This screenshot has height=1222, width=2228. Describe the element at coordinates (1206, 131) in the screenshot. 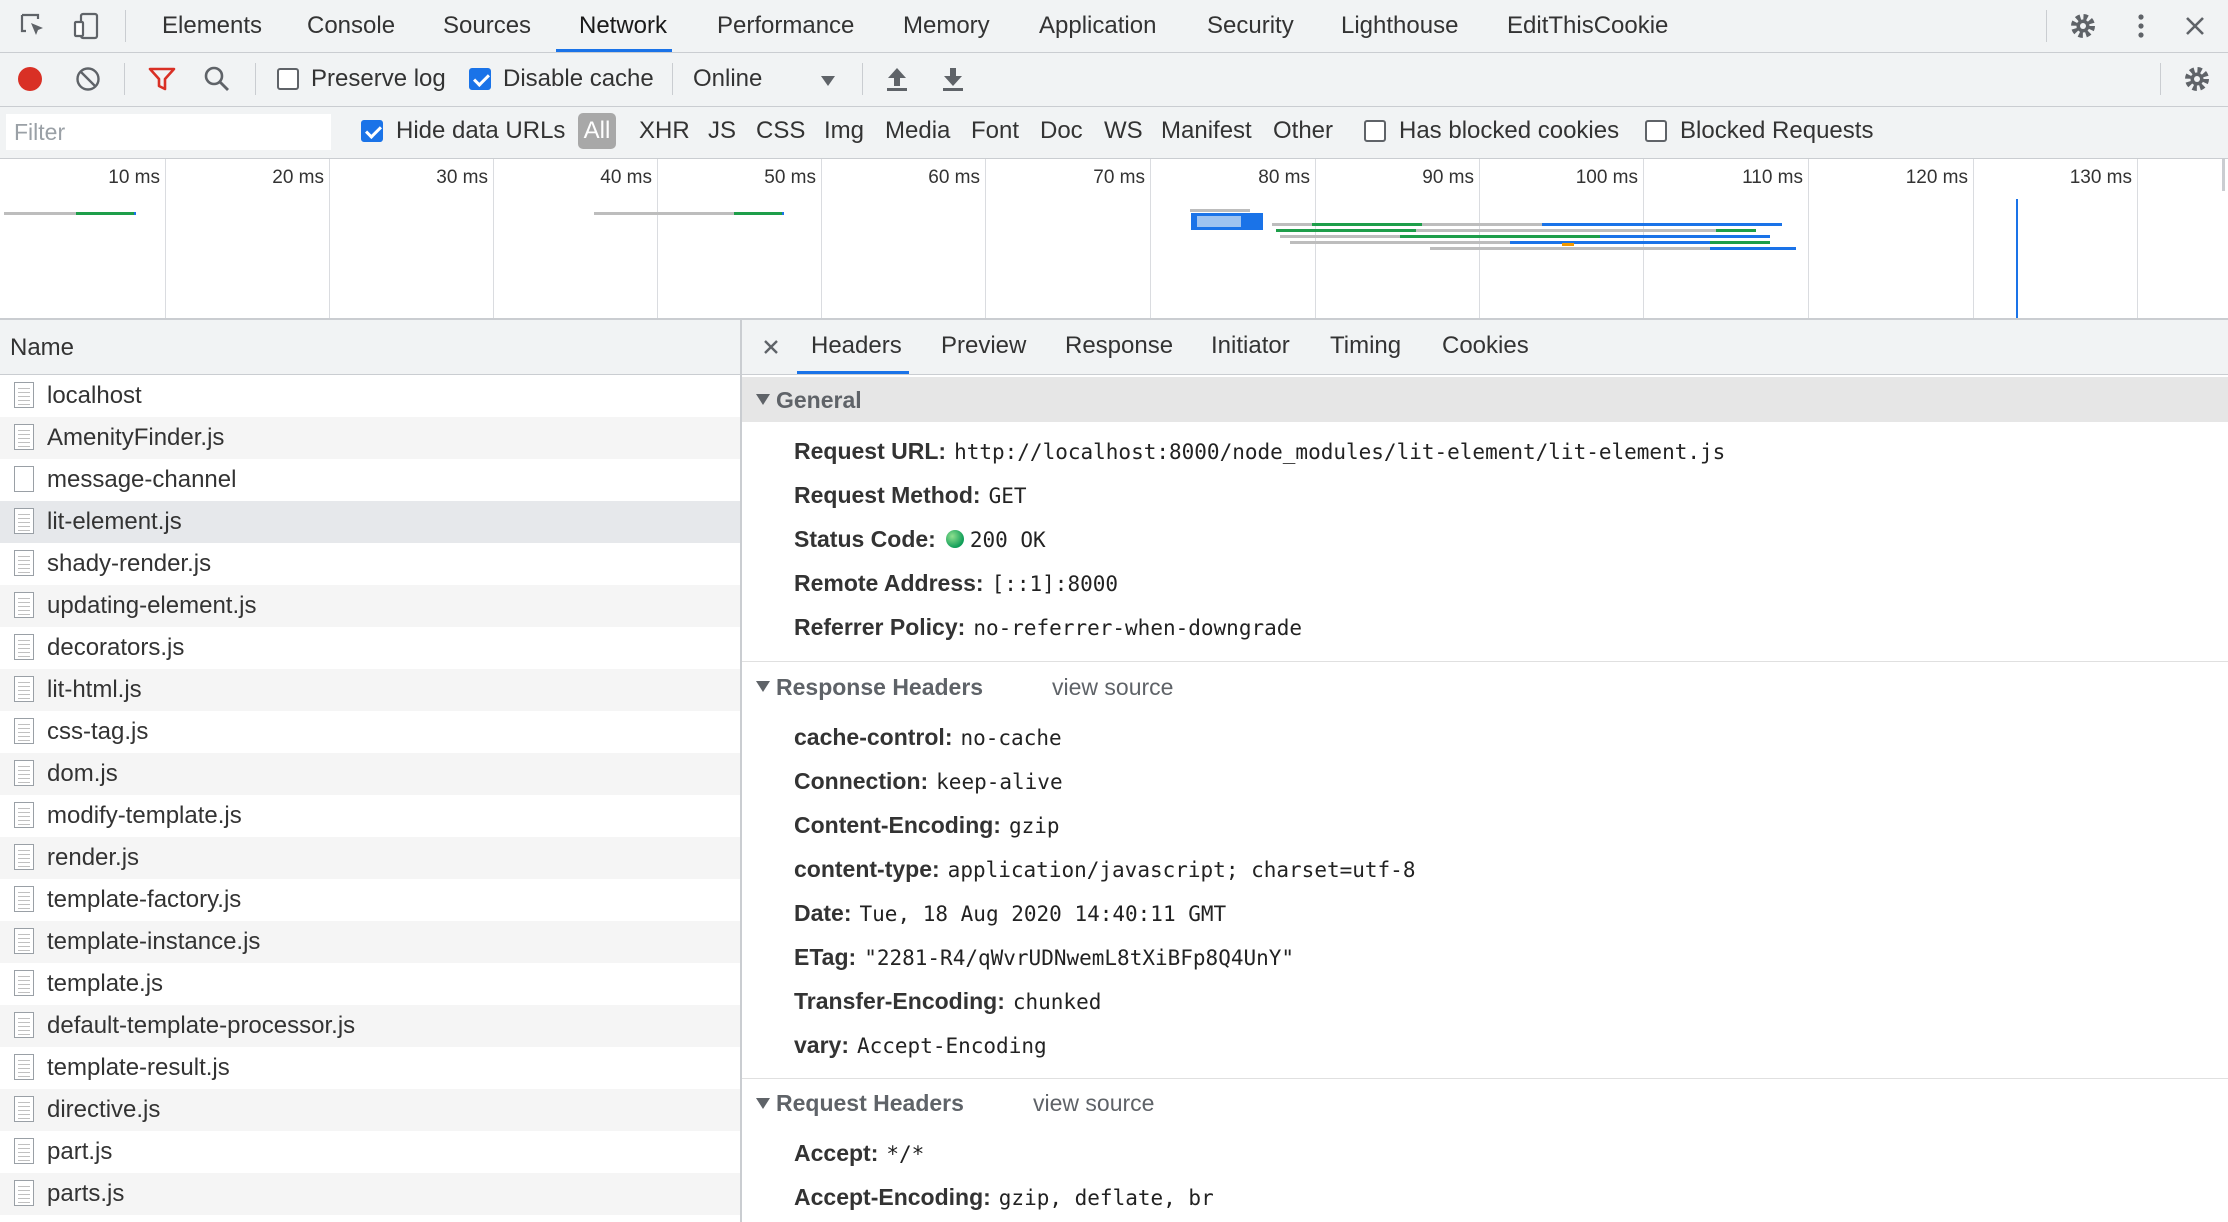

I see `type-filter-manifest: Manifest` at that location.